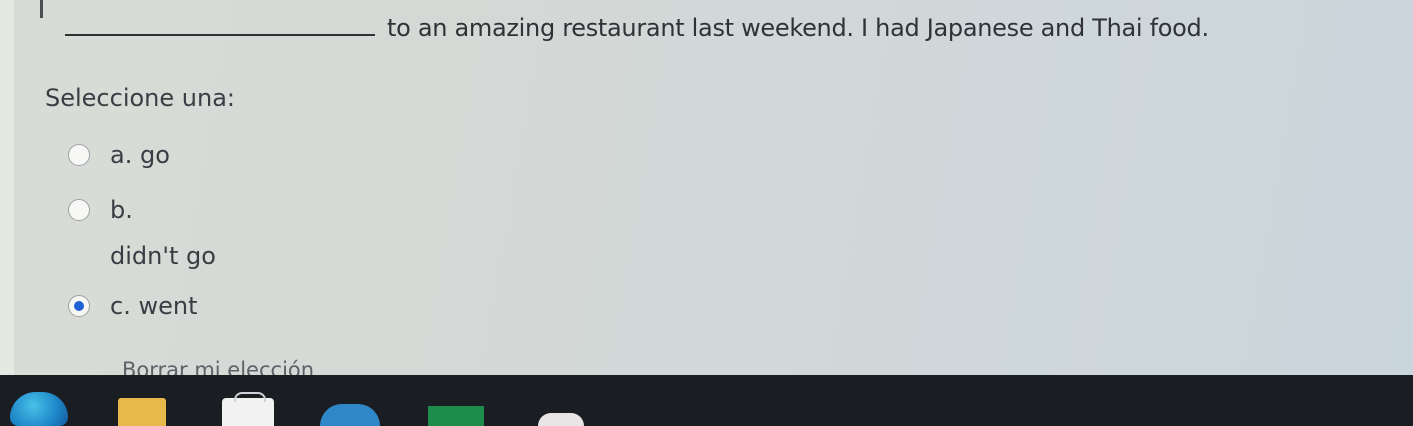 Image resolution: width=1413 pixels, height=426 pixels. I want to click on radio-c-selected, so click(79, 306).